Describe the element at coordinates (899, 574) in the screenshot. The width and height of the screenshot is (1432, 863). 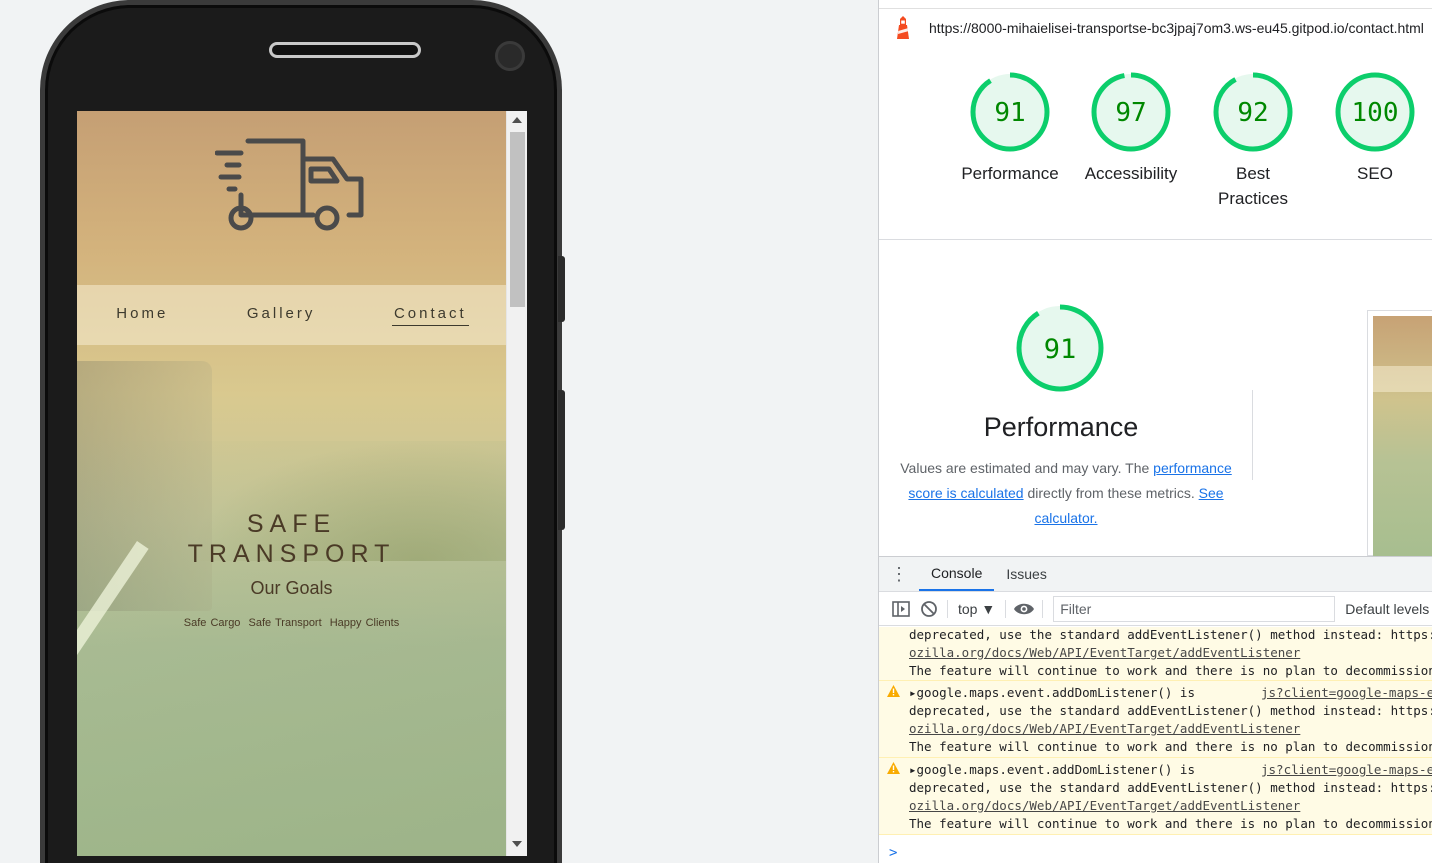
I see `more-tools-icon: ⋮` at that location.